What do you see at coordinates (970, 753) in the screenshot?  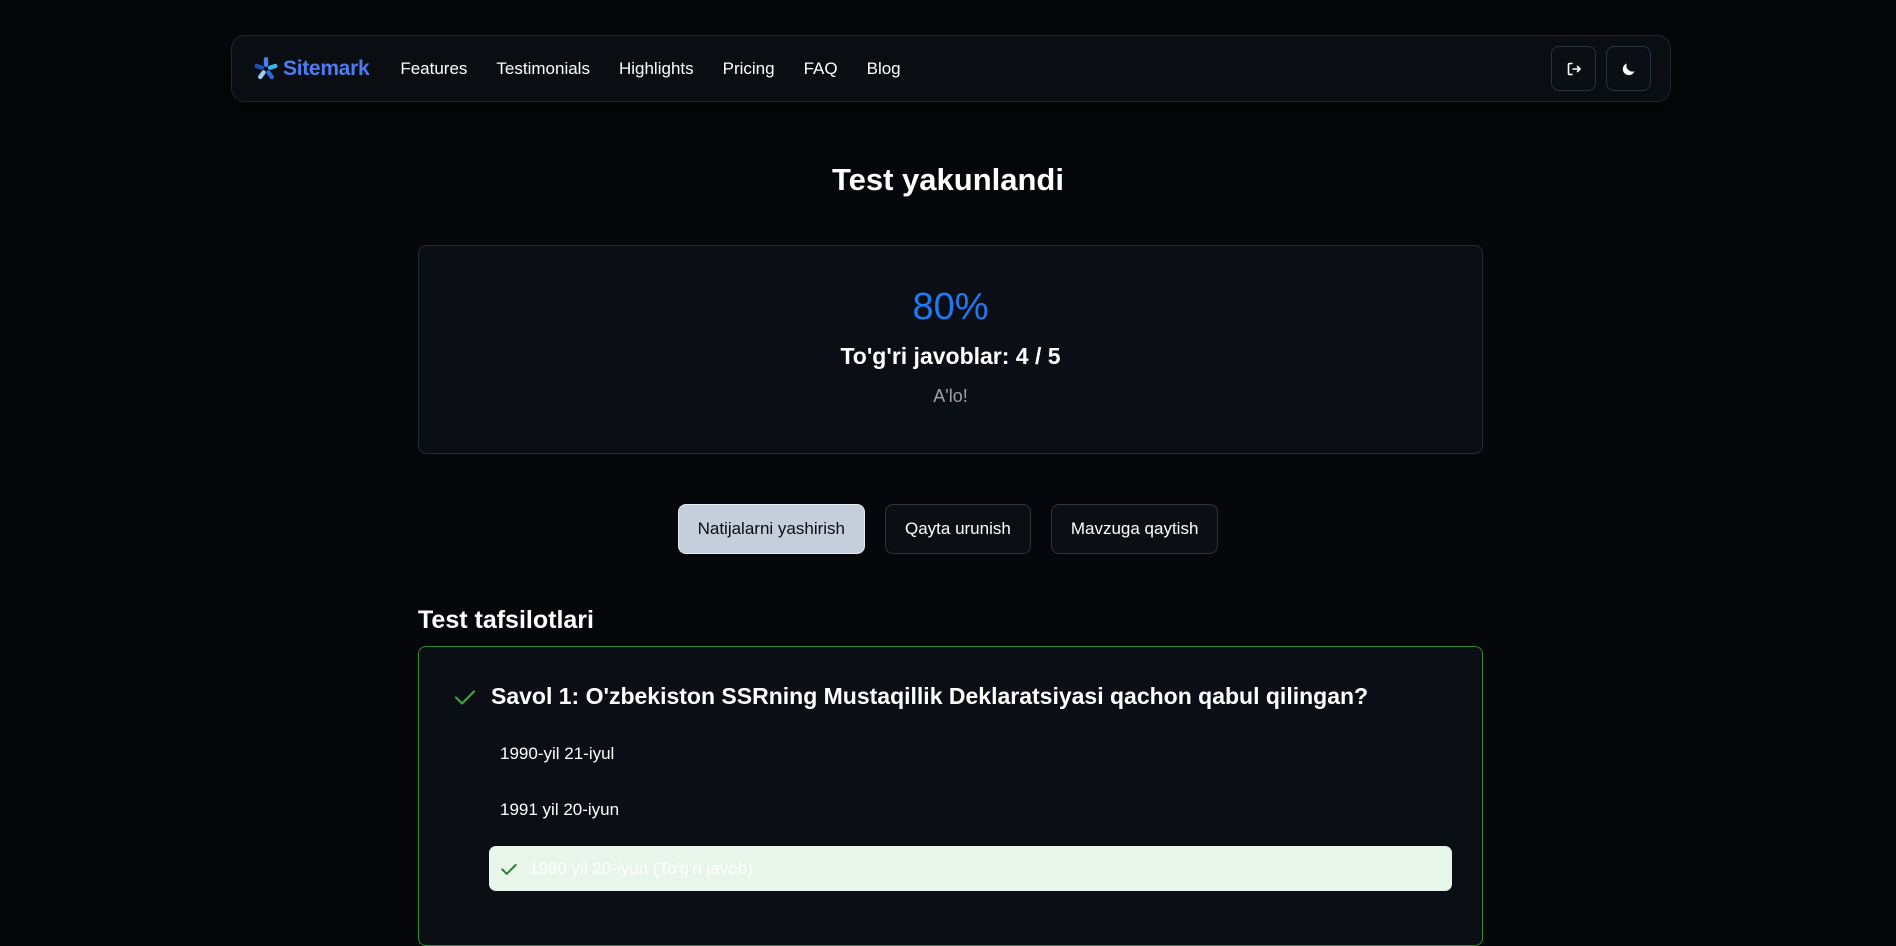 I see `answer-option: 1990-yil 21-iyul` at bounding box center [970, 753].